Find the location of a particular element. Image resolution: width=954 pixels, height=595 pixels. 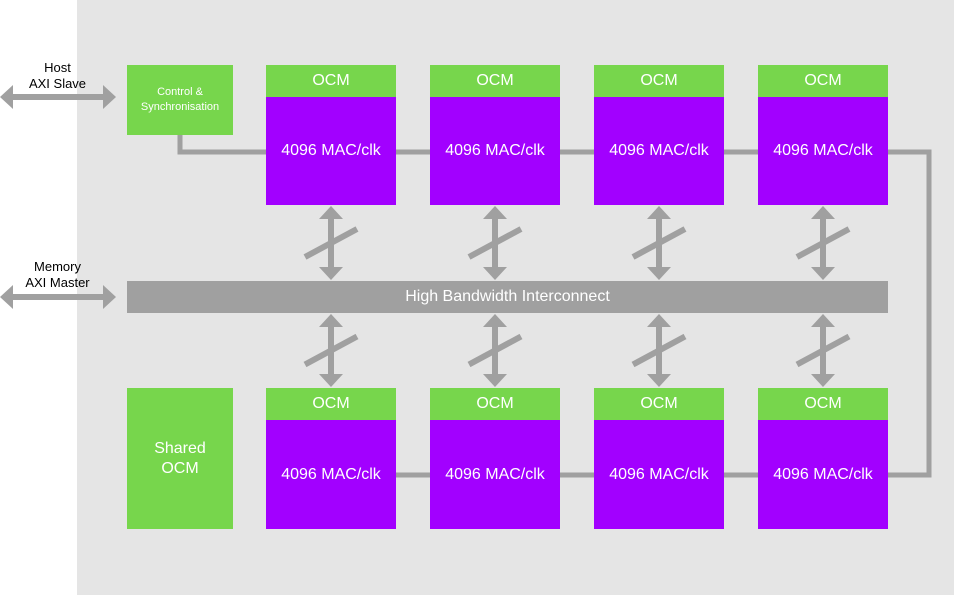

high-bandwidth-interconnect: High Bandwidth Interconnect is located at coordinates (507, 297).